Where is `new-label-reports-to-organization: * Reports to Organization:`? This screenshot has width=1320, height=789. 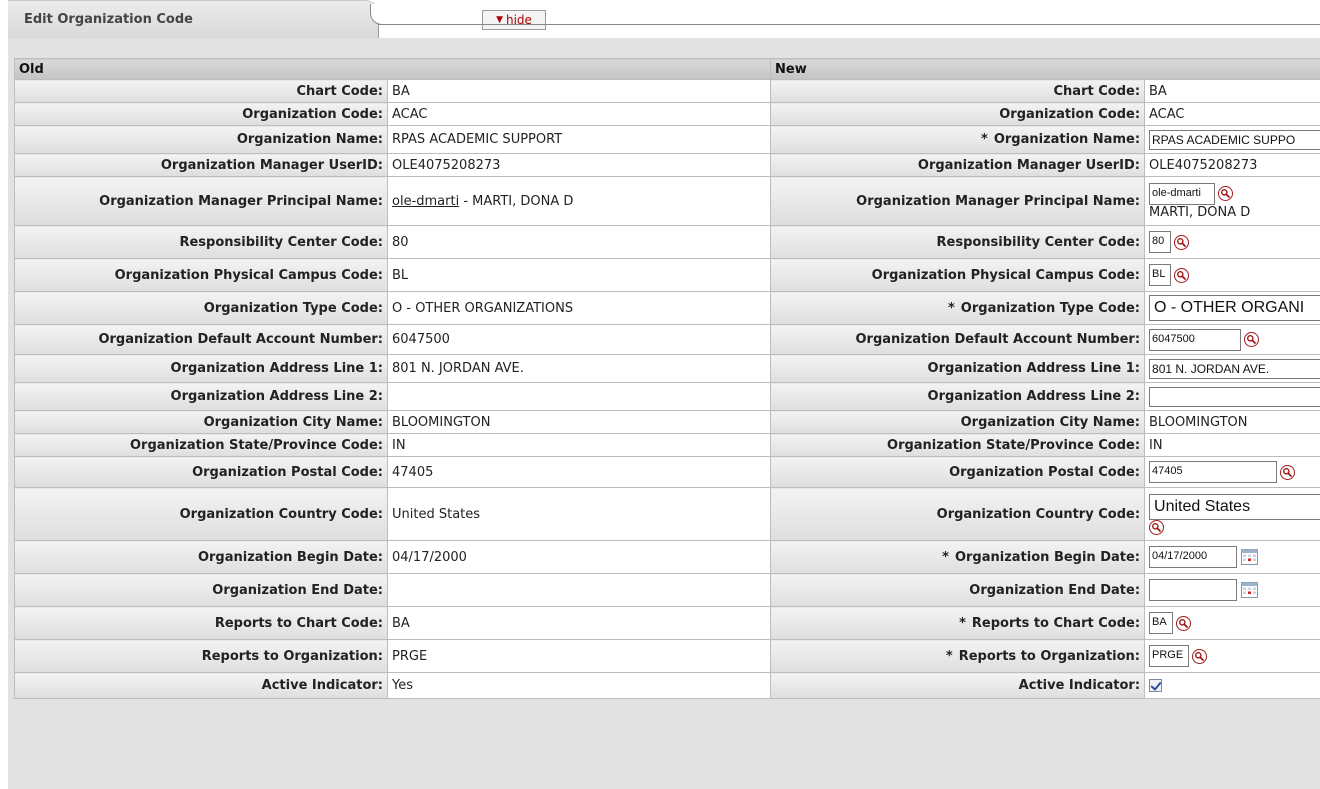 new-label-reports-to-organization: * Reports to Organization: is located at coordinates (958, 656).